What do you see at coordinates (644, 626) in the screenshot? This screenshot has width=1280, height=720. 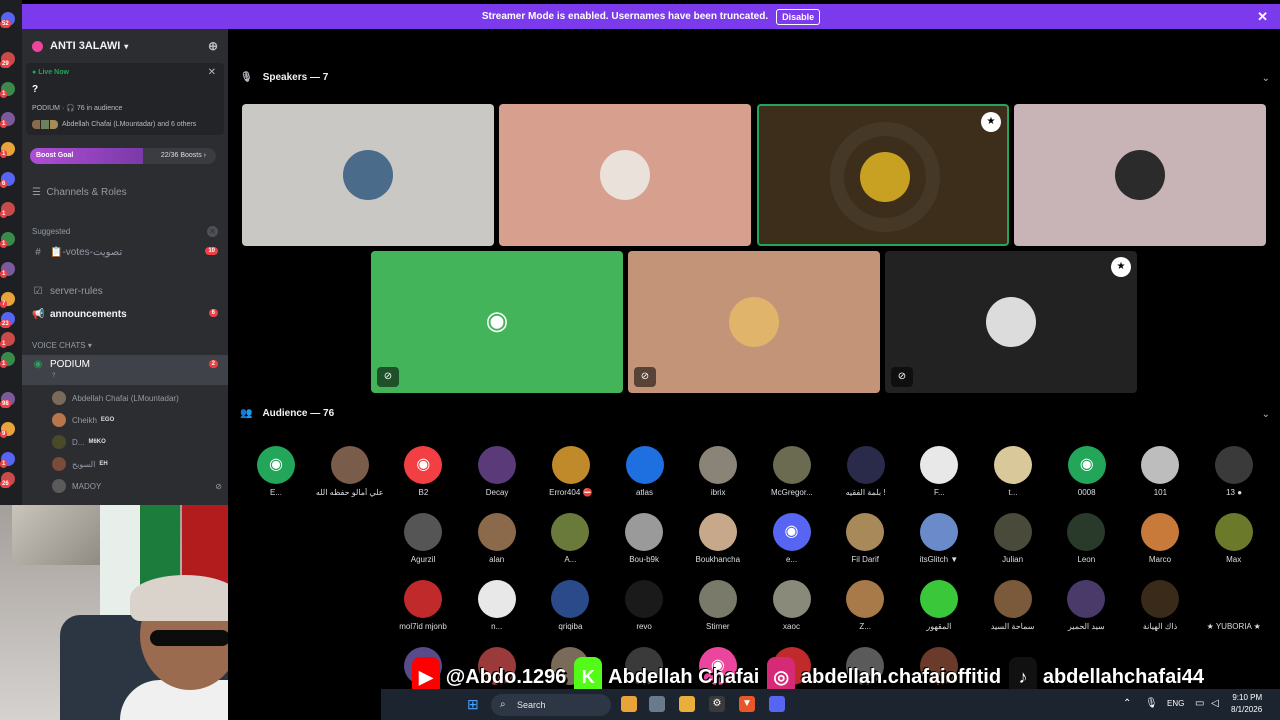 I see `audience-name: revo` at bounding box center [644, 626].